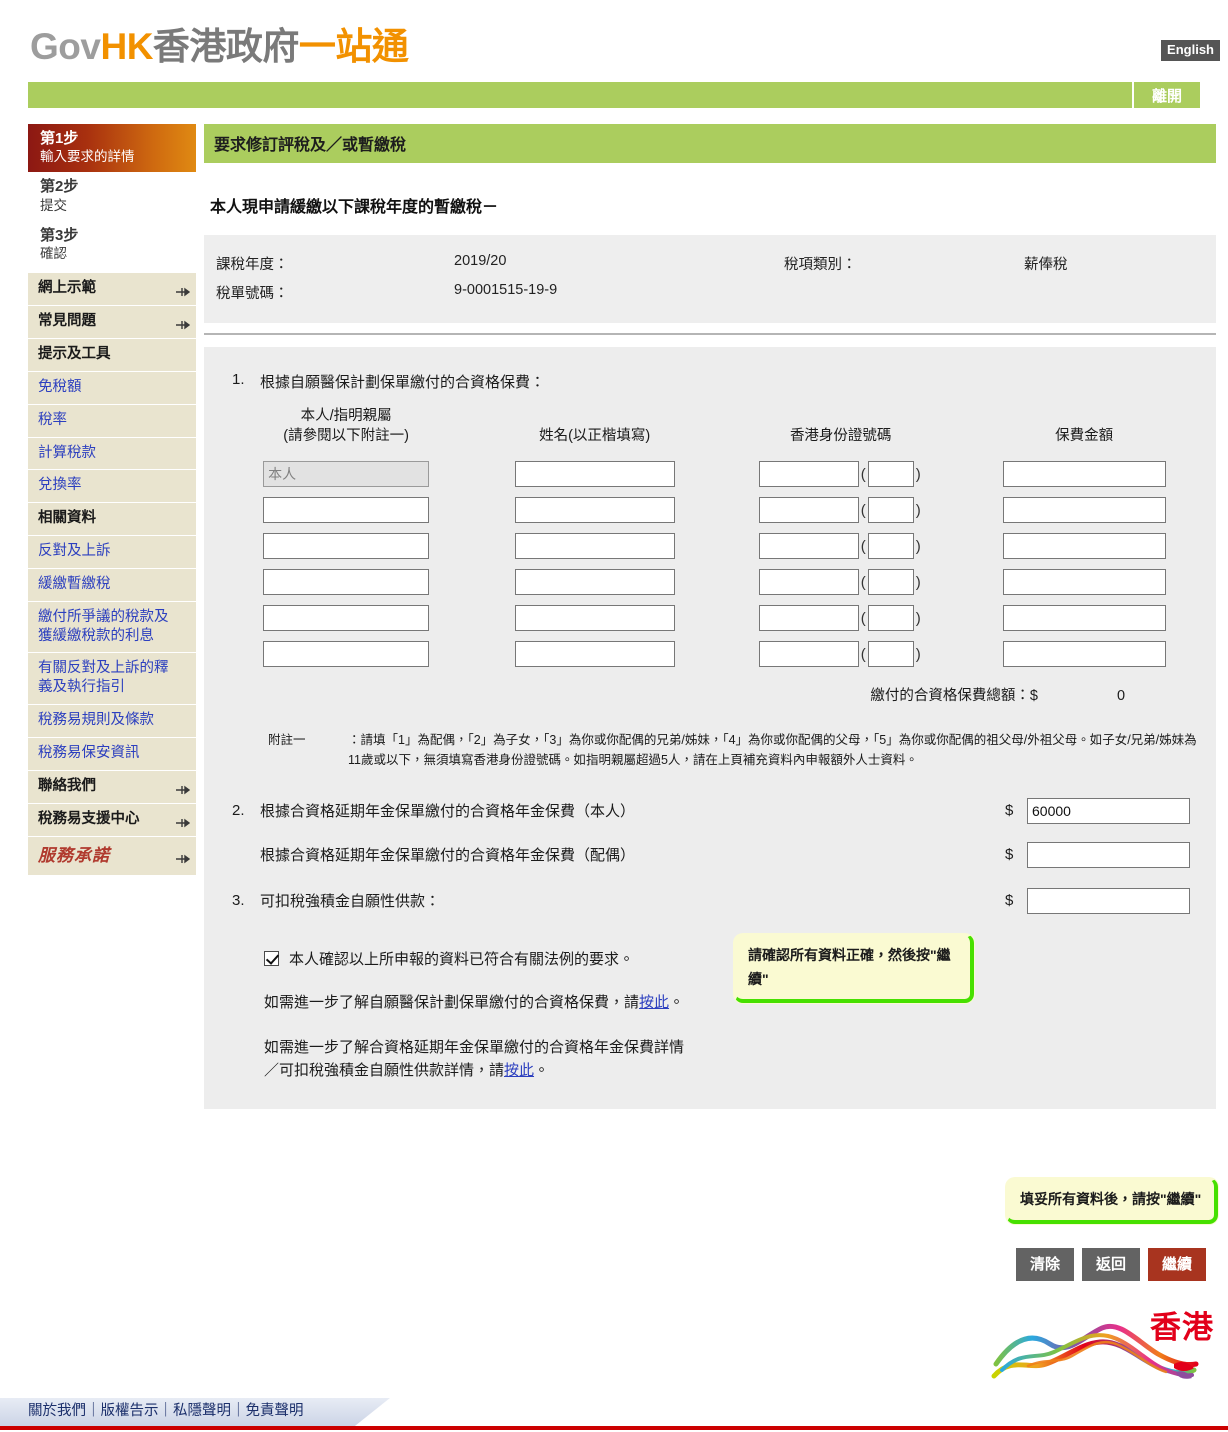 The width and height of the screenshot is (1228, 1432). What do you see at coordinates (202, 1411) in the screenshot?
I see `footer-link-privacy: 私隱聲明` at bounding box center [202, 1411].